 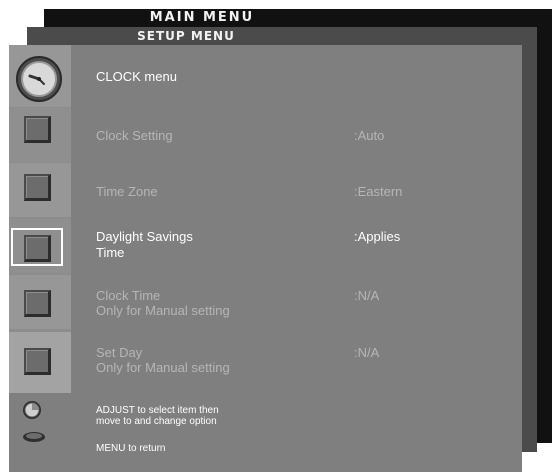 I want to click on main-menu-title: MAIN MENU, so click(x=202, y=17).